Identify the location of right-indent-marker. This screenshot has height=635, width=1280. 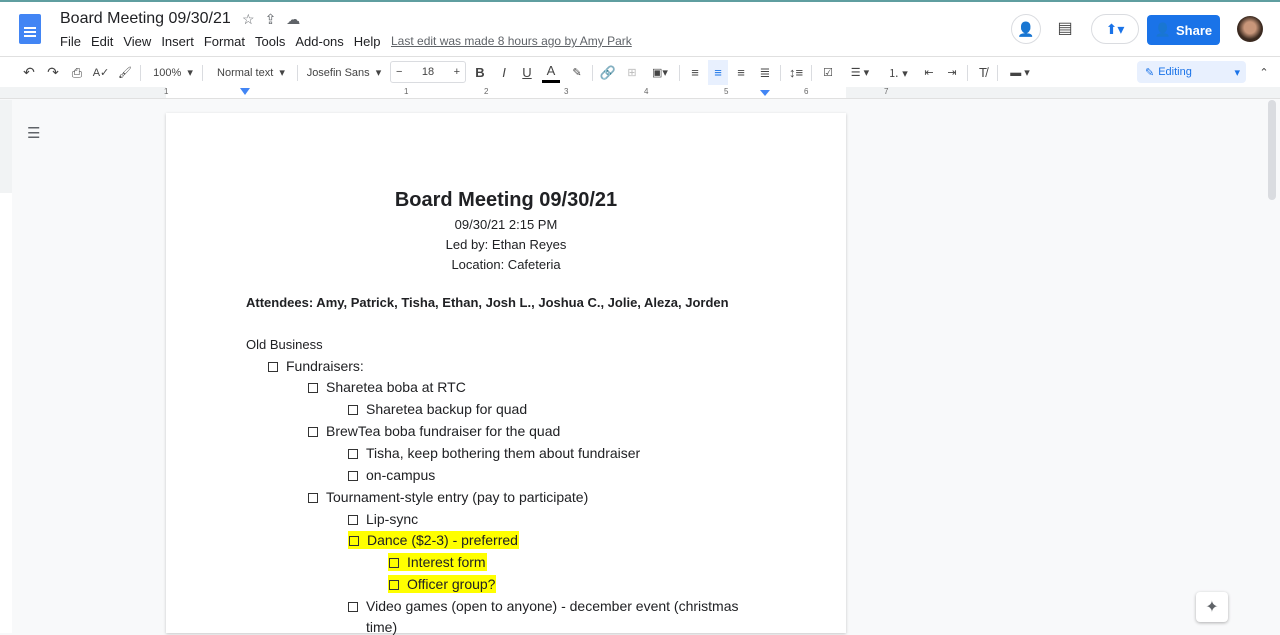
(765, 93).